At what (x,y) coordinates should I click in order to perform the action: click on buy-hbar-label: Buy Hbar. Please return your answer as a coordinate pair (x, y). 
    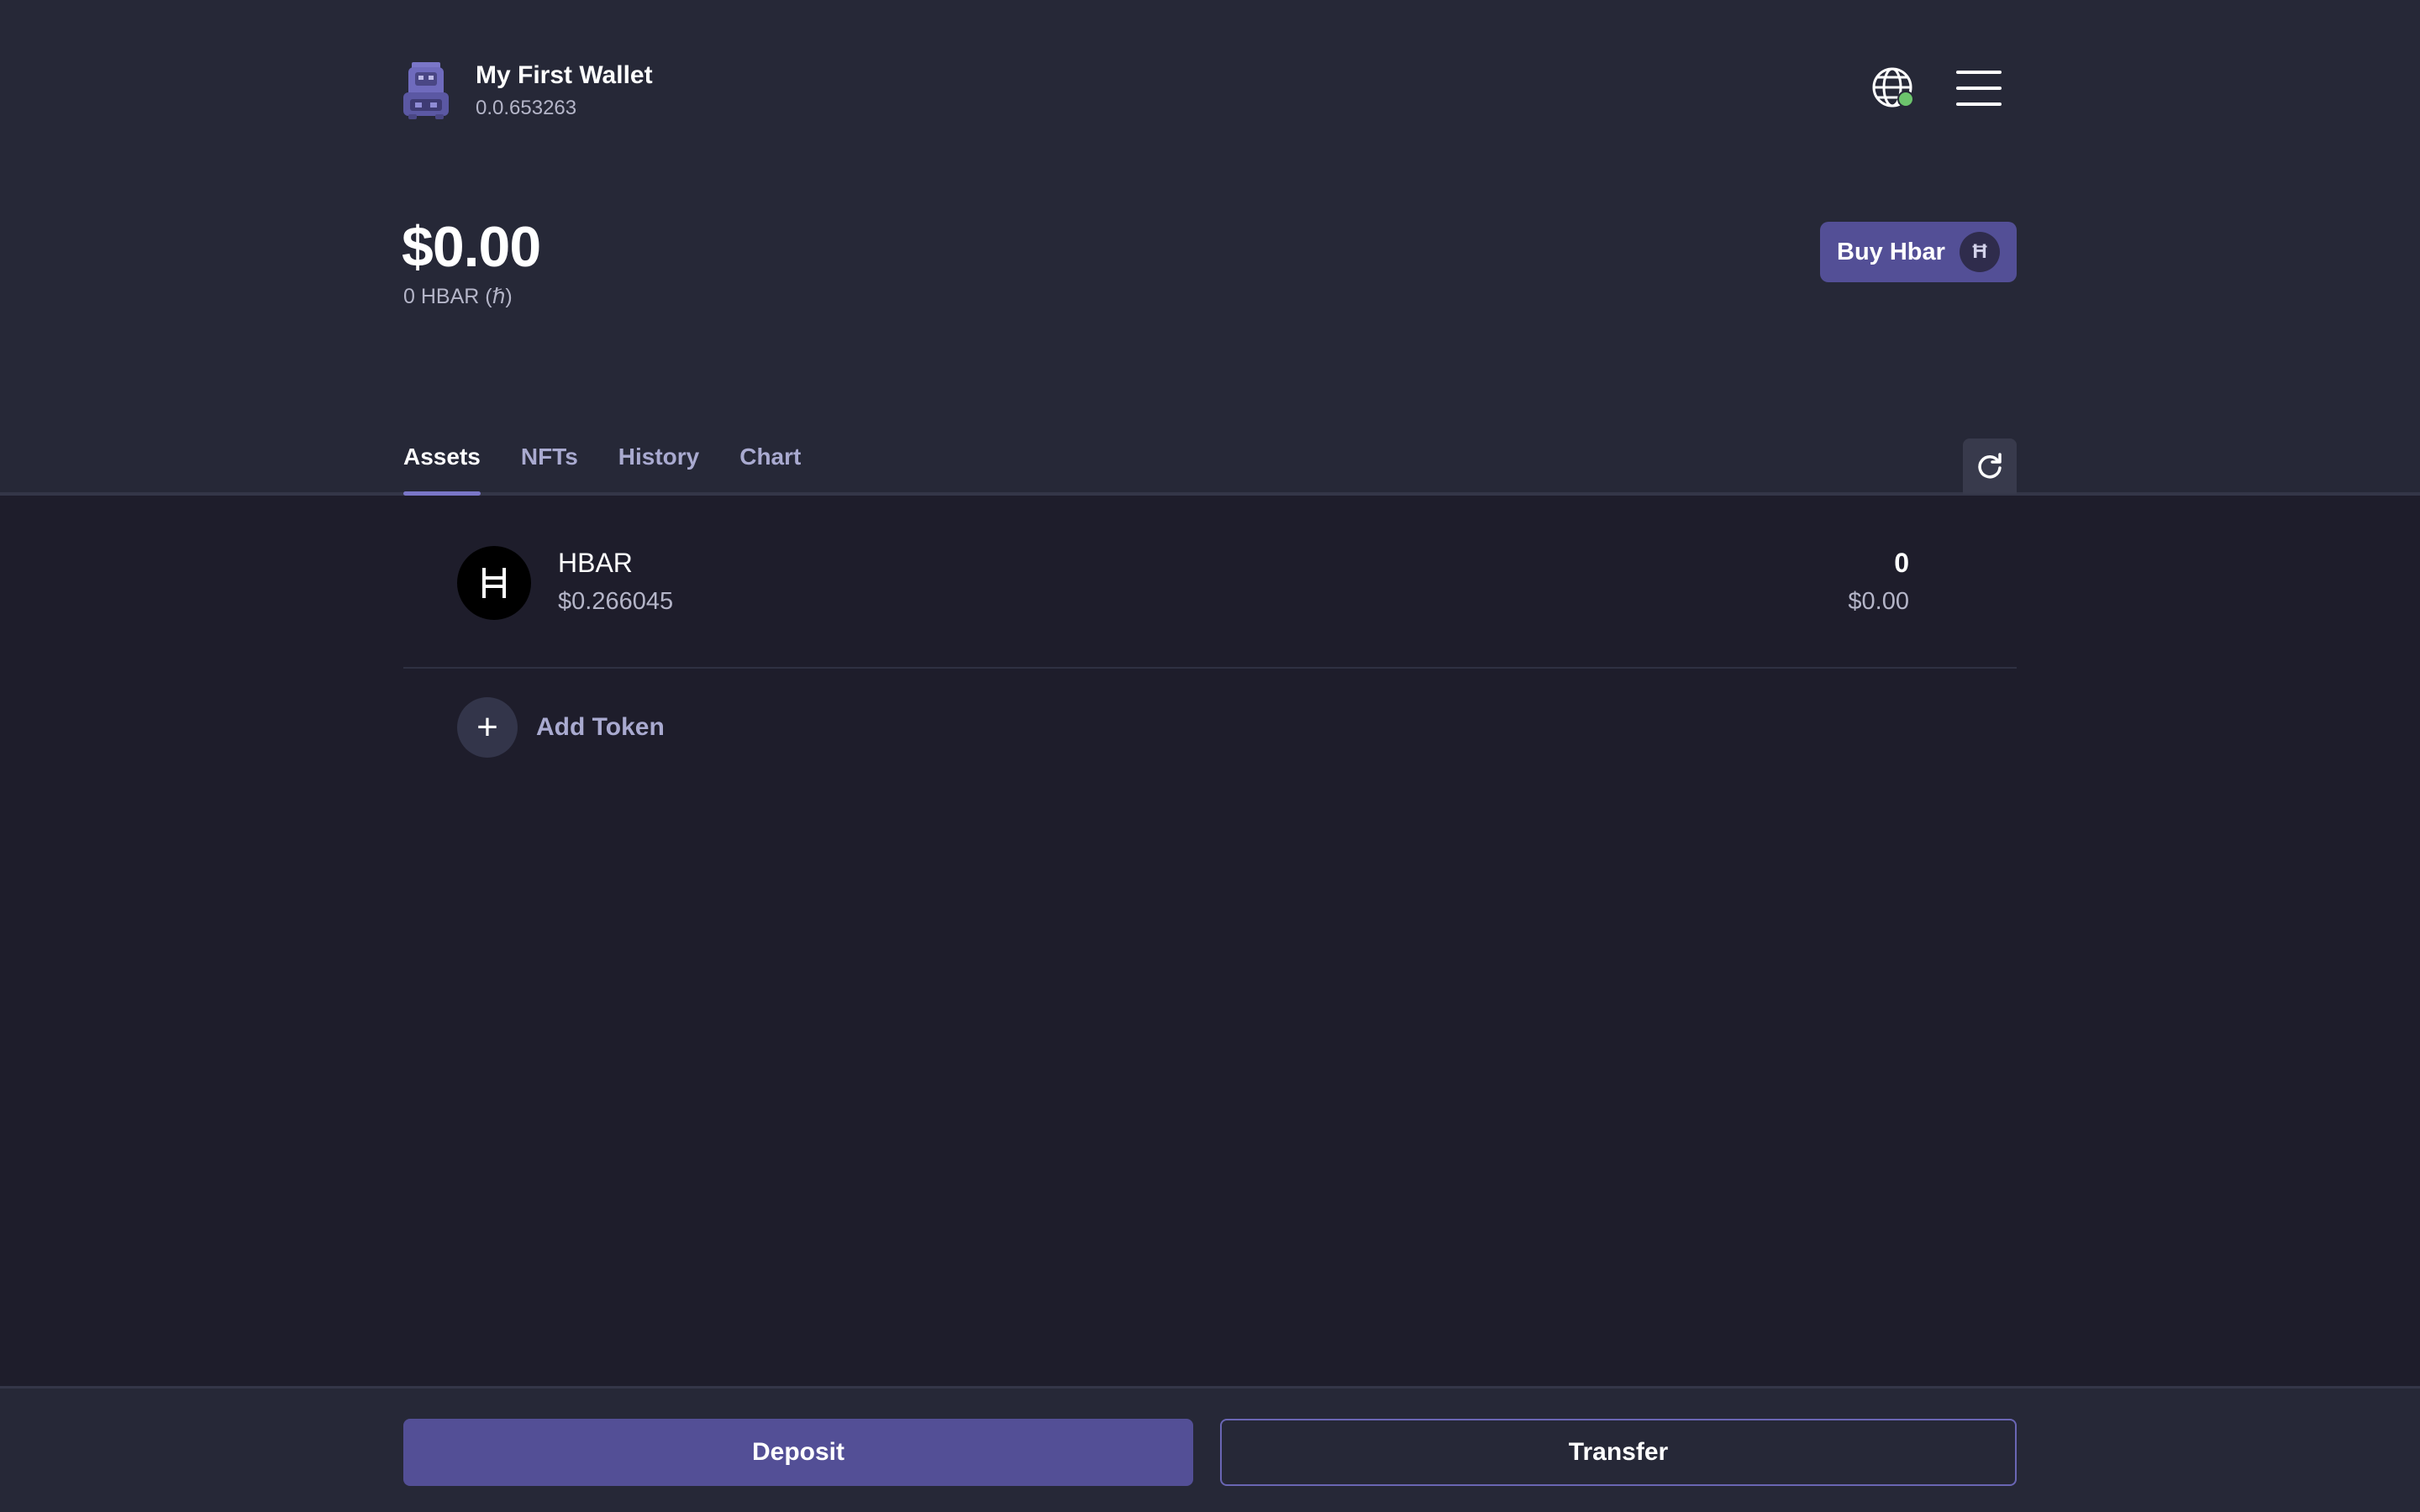
    Looking at the image, I should click on (1891, 251).